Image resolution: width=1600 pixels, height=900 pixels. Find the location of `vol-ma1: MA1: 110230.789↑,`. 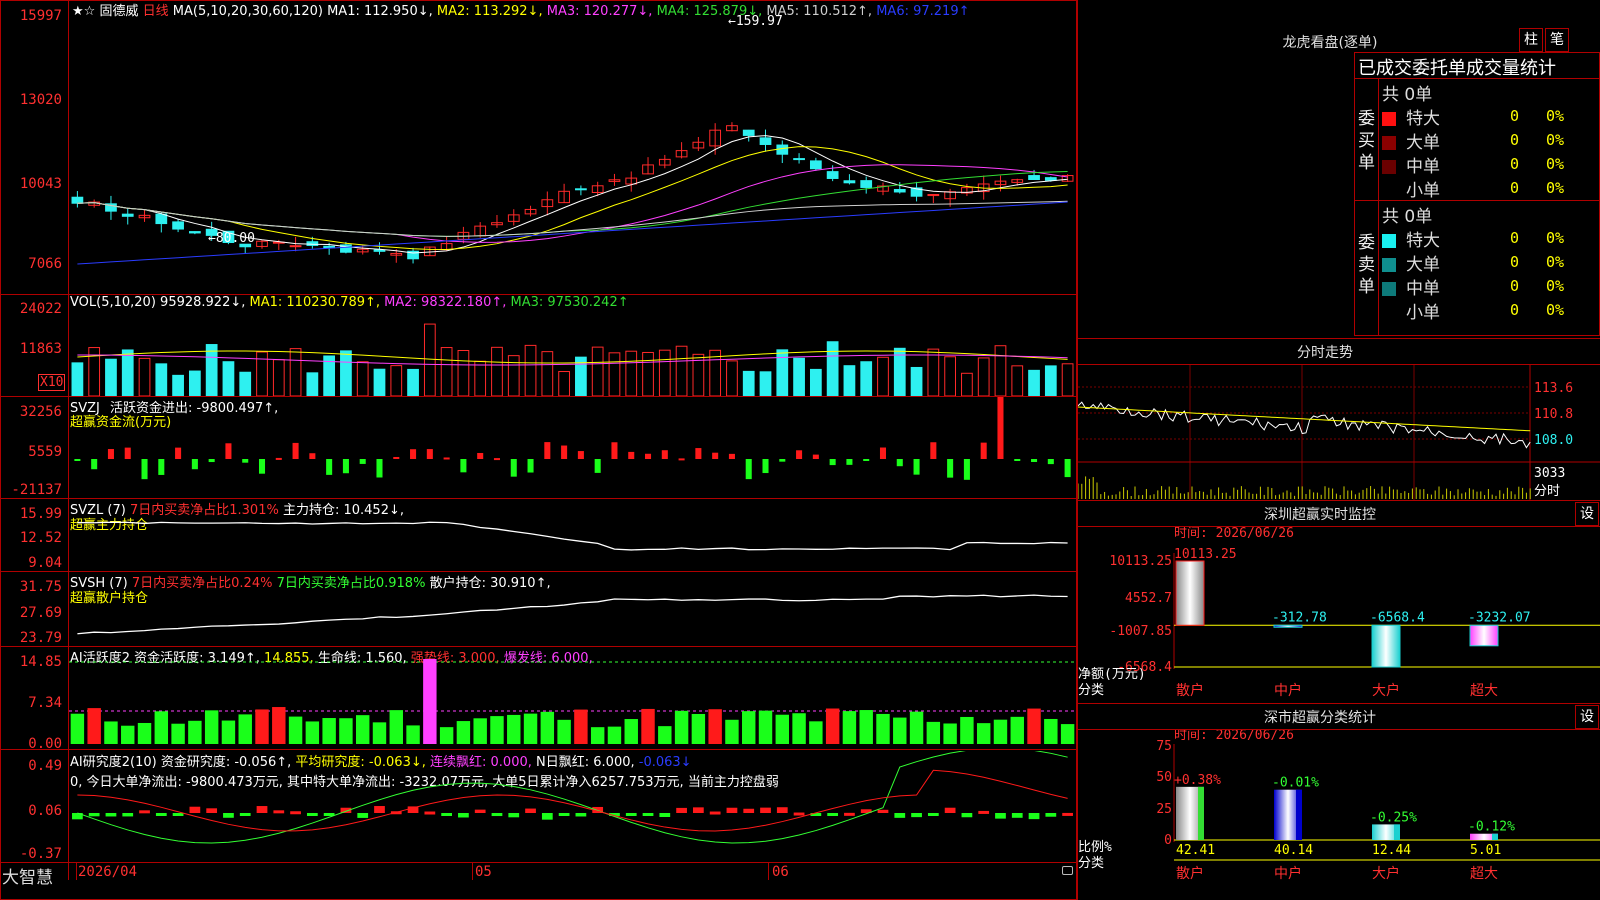

vol-ma1: MA1: 110230.789↑, is located at coordinates (315, 302).